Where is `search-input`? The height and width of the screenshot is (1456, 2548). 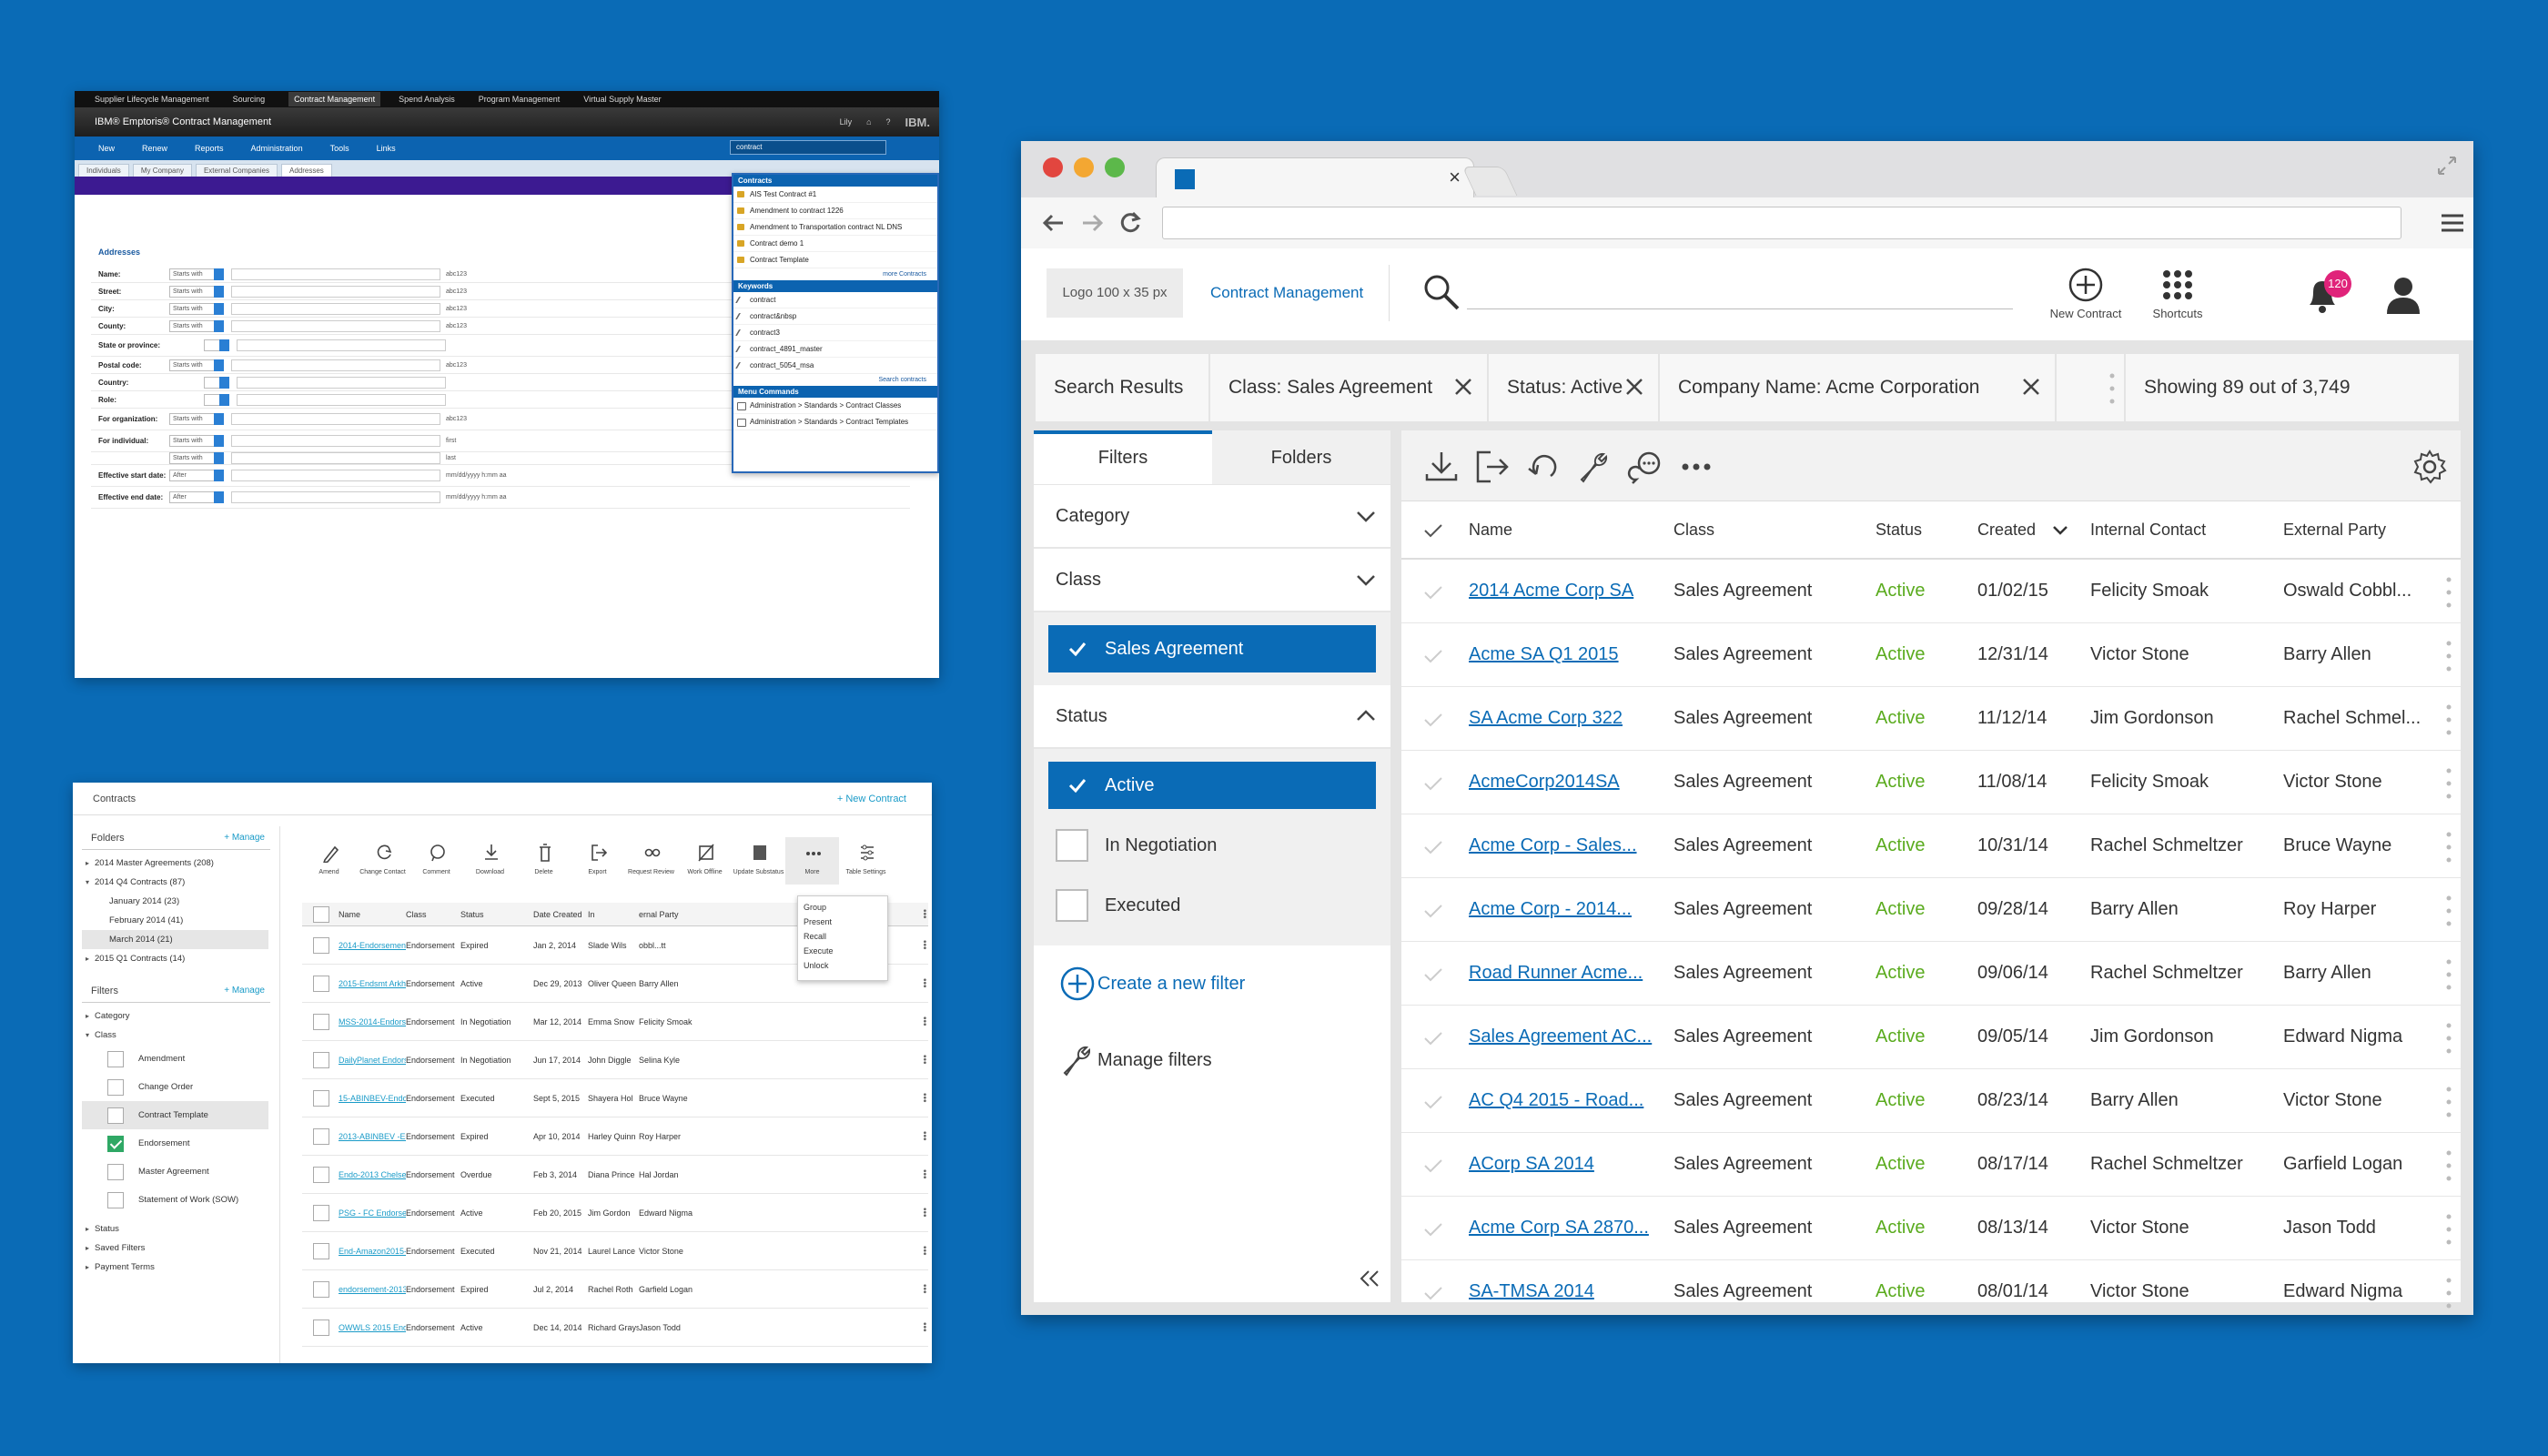 search-input is located at coordinates (1740, 308).